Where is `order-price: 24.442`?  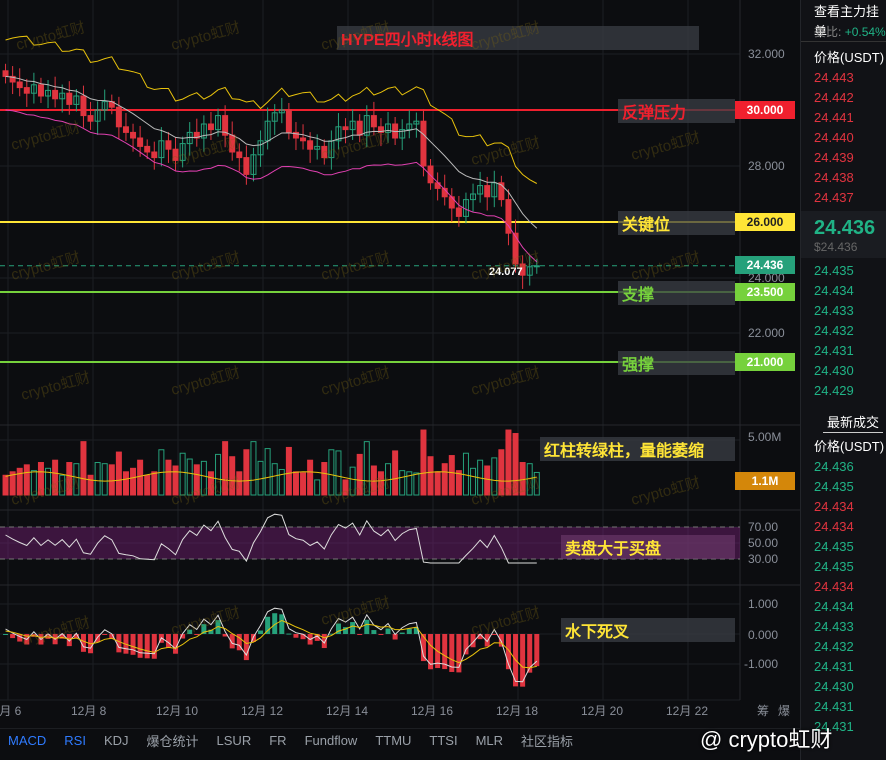 order-price: 24.442 is located at coordinates (843, 98).